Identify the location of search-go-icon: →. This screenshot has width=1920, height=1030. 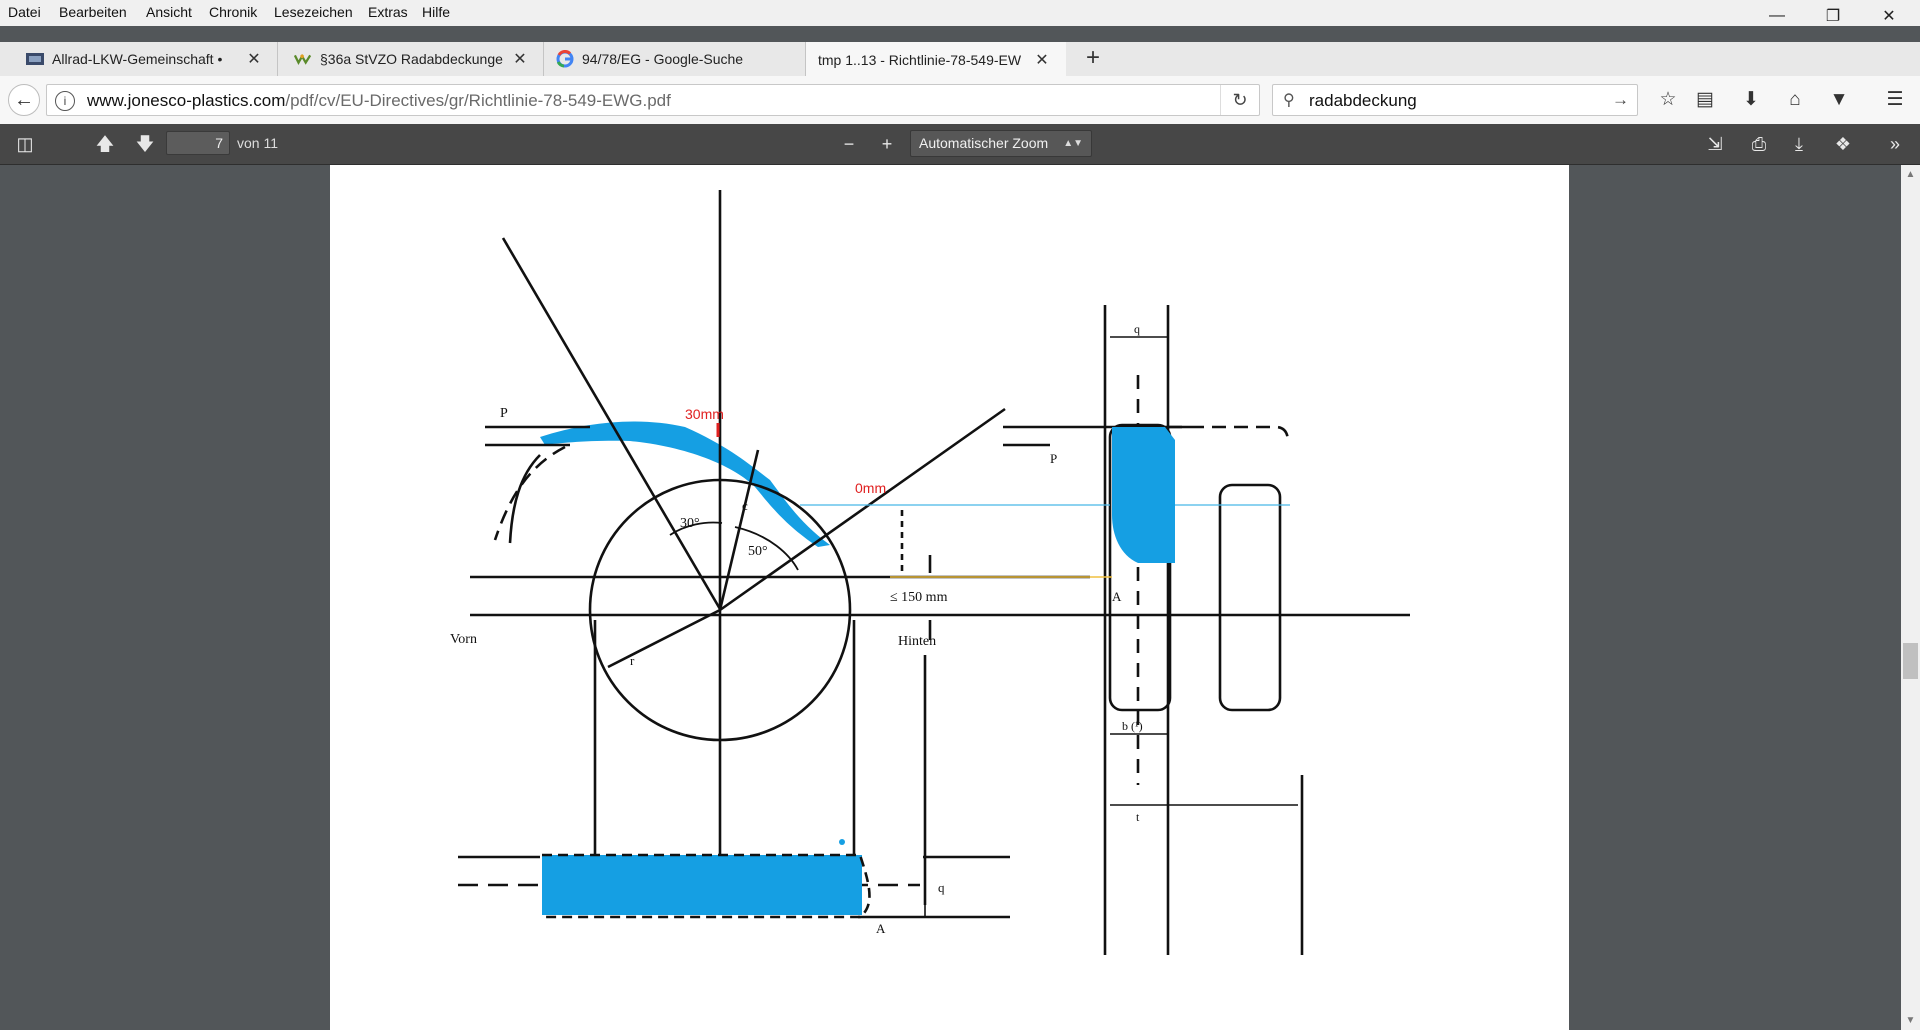
(1620, 100).